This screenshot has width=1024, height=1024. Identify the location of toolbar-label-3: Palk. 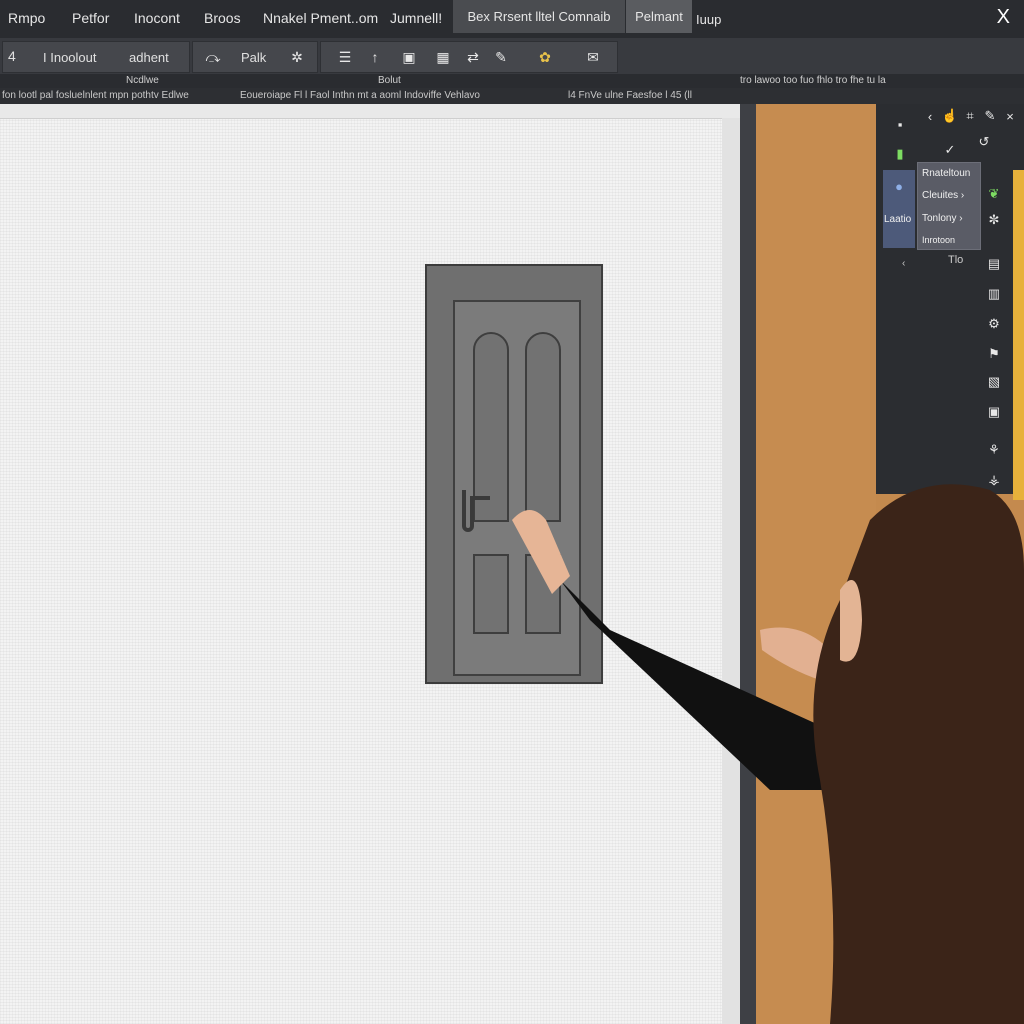
(253, 57).